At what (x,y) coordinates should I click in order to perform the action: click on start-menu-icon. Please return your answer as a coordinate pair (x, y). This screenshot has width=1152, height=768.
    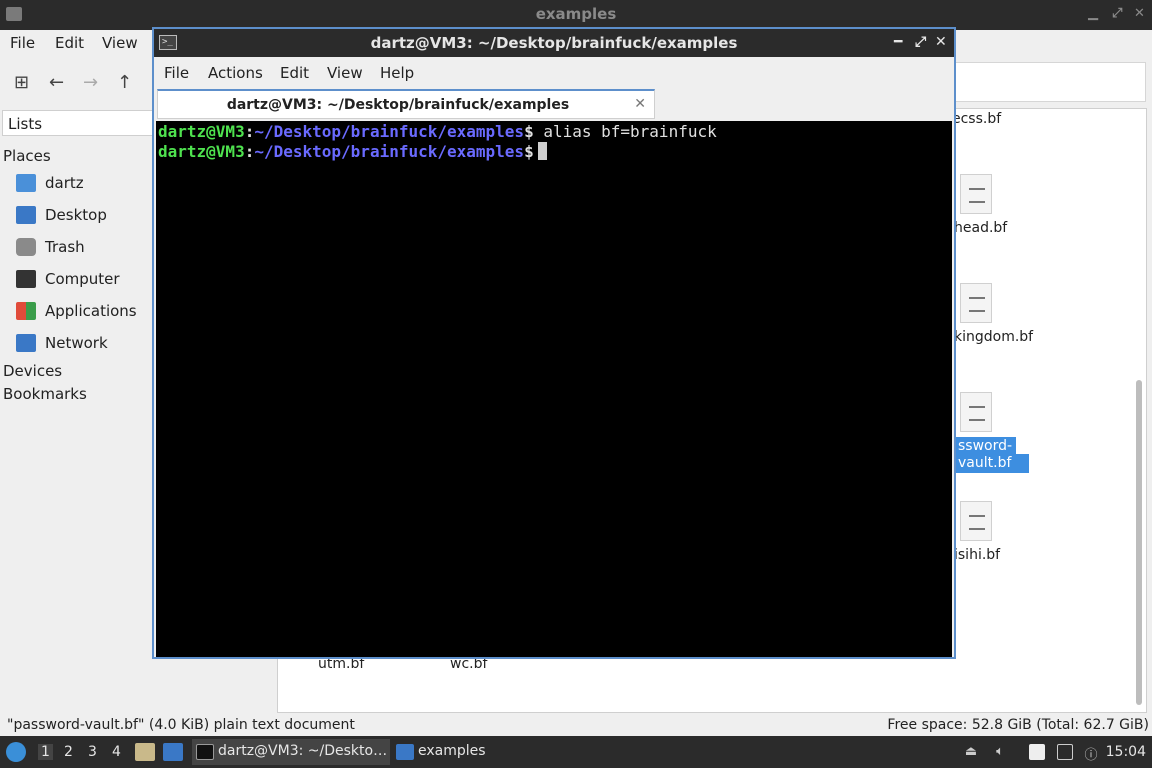
    Looking at the image, I should click on (16, 752).